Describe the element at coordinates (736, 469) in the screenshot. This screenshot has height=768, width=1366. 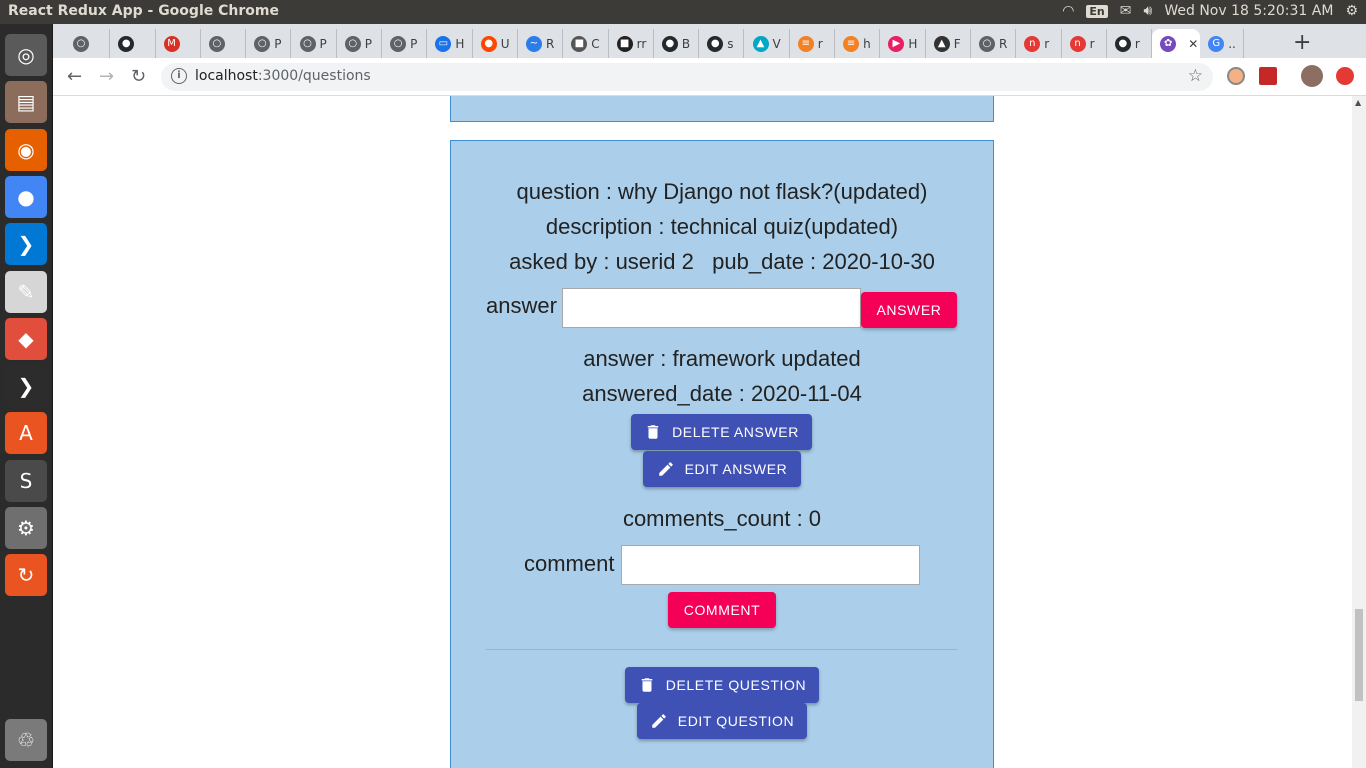
I see `edit-answer-label: EDIT ANSWER` at that location.